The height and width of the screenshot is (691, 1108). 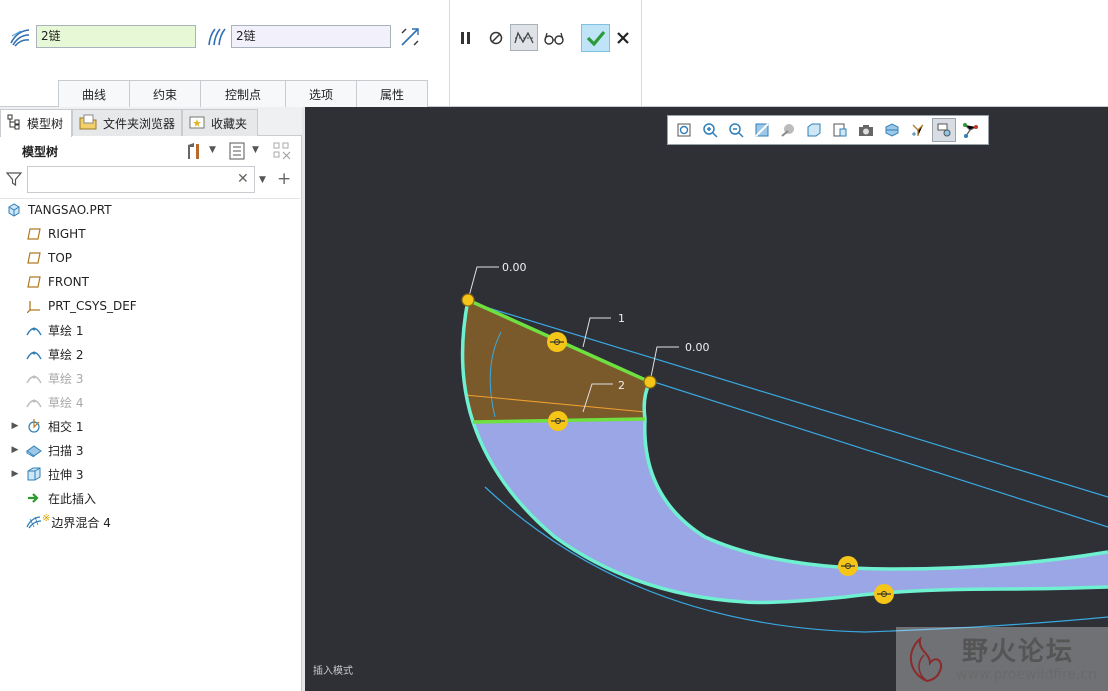 I want to click on show-list-icon, so click(x=237, y=151).